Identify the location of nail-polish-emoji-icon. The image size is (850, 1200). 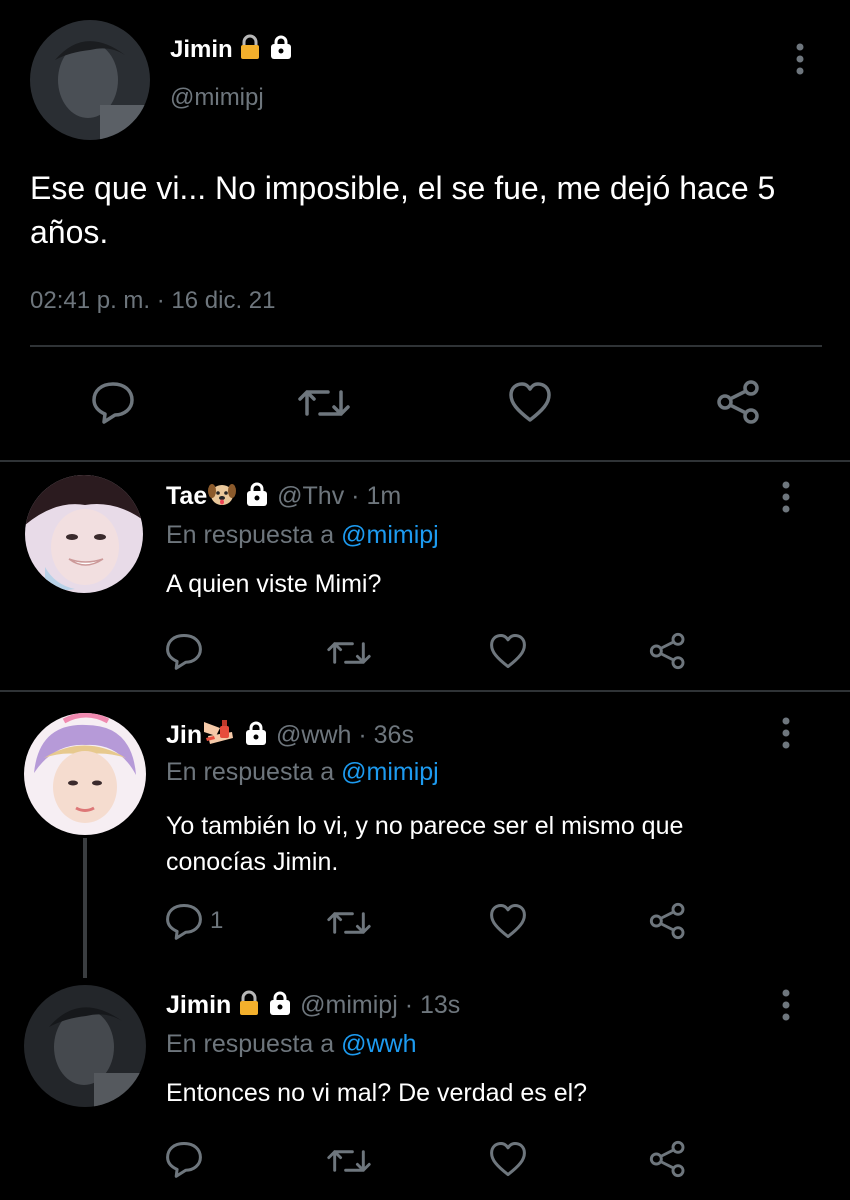
(219, 736).